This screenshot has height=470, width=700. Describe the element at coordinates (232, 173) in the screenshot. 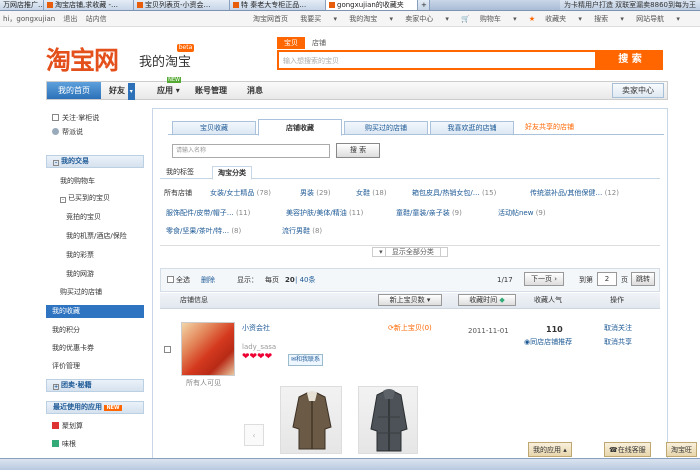

I see `subtab-taobao-categories: 淘宝分类` at that location.